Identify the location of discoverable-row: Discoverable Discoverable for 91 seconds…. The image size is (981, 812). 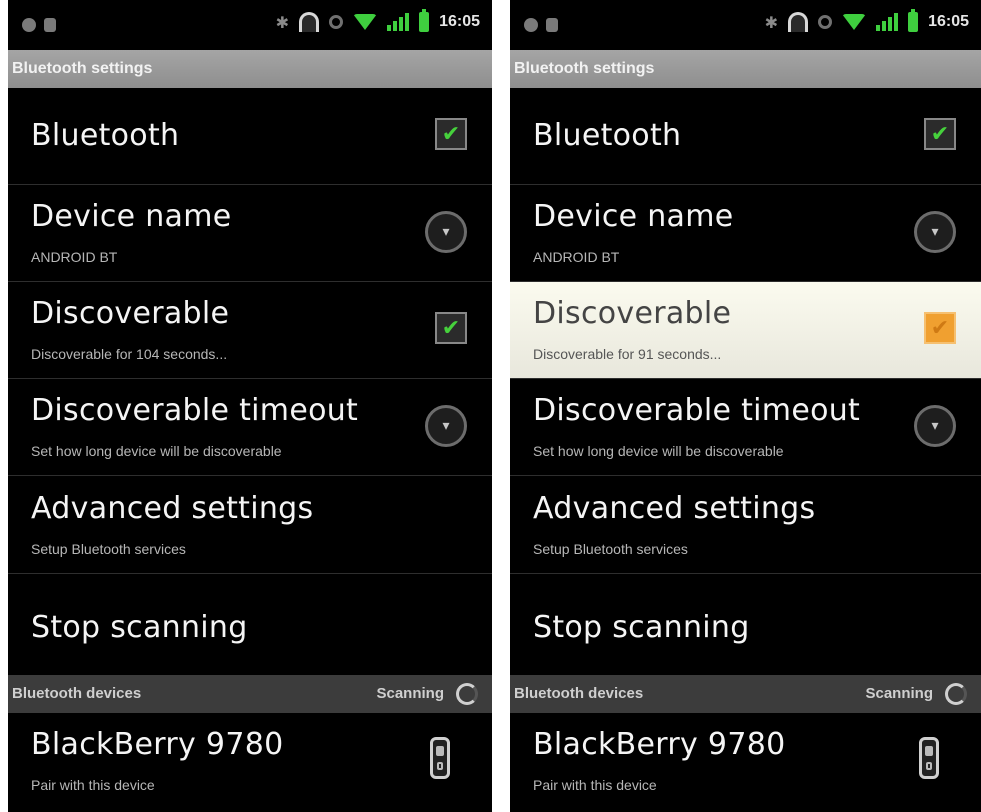
(745, 330).